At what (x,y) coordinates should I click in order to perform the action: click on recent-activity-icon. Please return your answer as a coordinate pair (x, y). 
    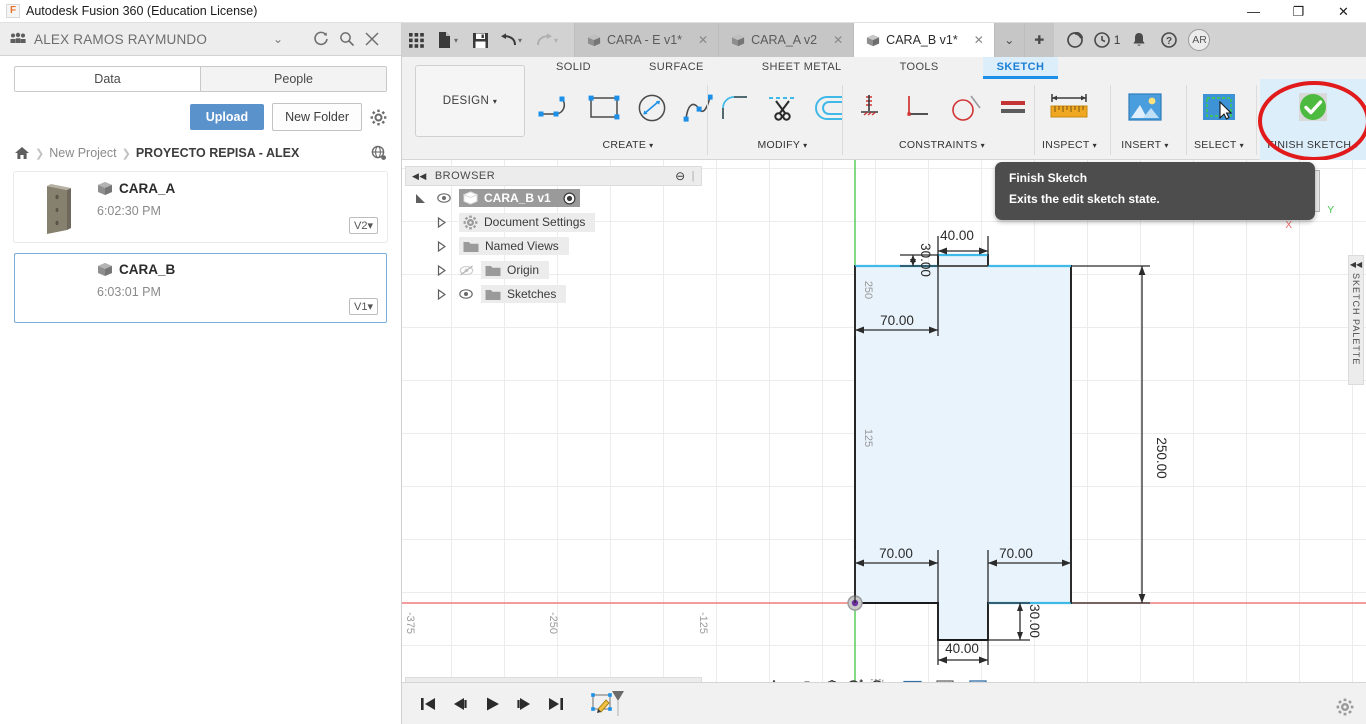
    Looking at the image, I should click on (1102, 40).